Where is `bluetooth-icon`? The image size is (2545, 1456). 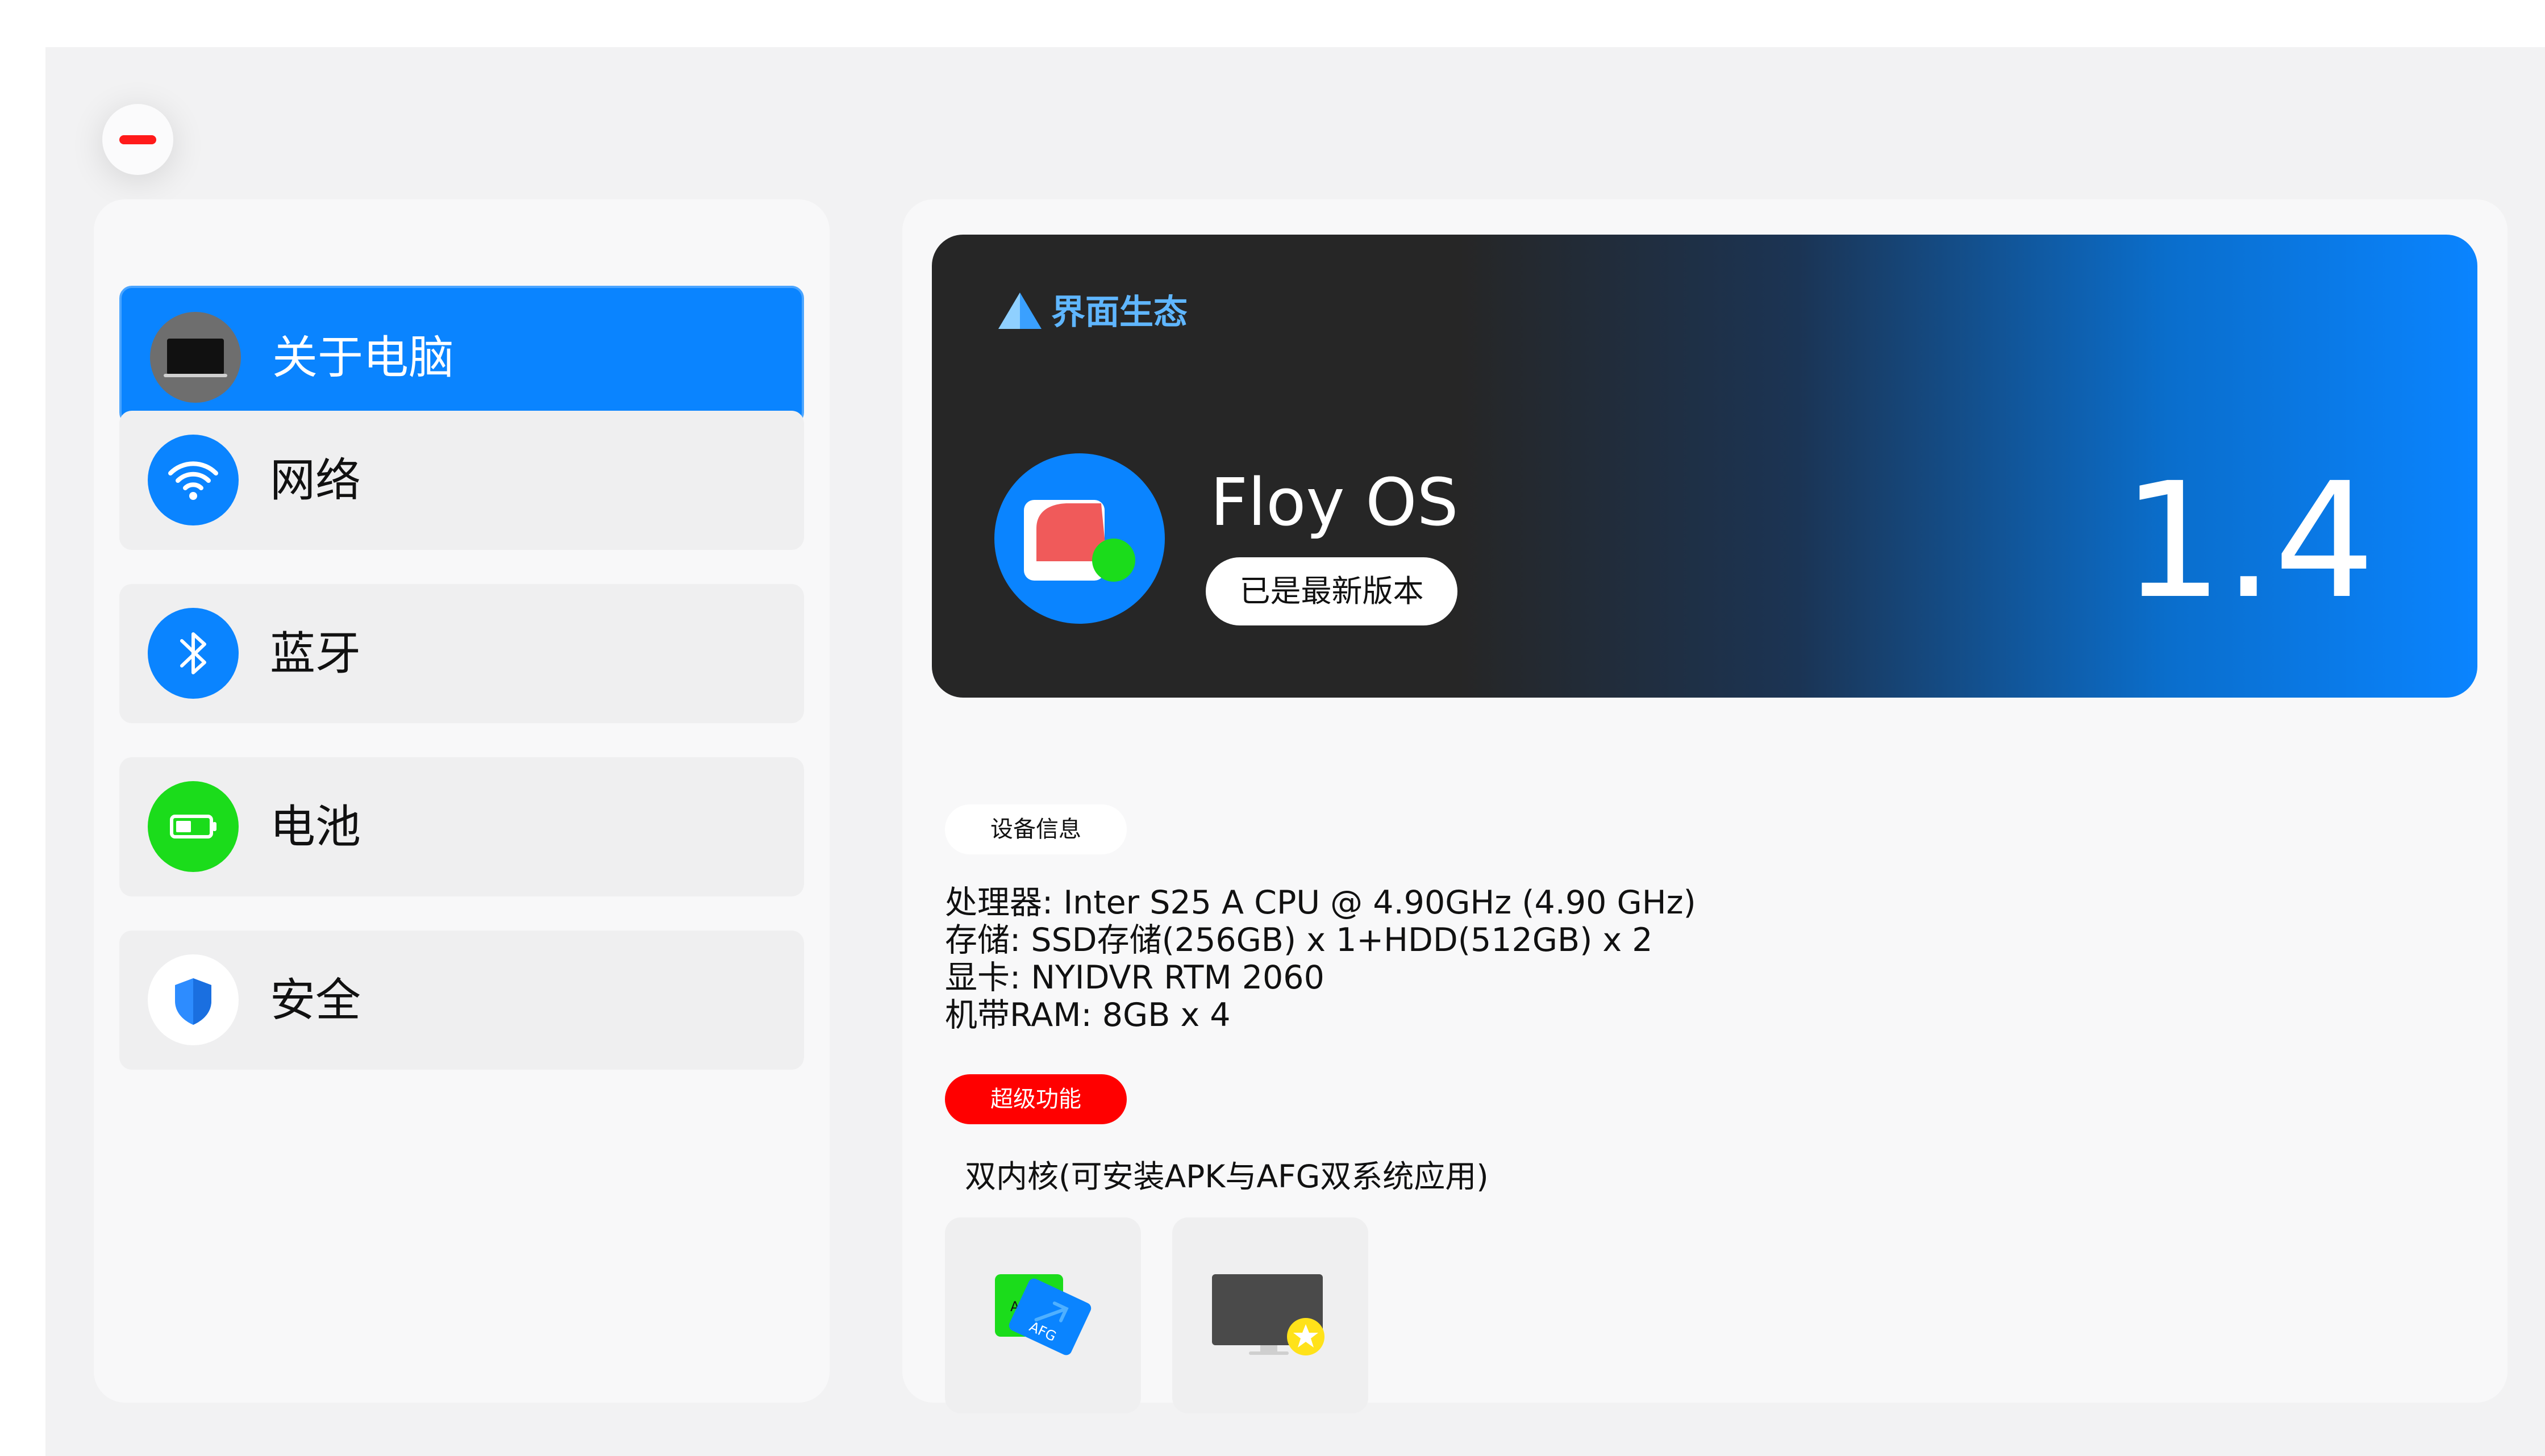 bluetooth-icon is located at coordinates (194, 653).